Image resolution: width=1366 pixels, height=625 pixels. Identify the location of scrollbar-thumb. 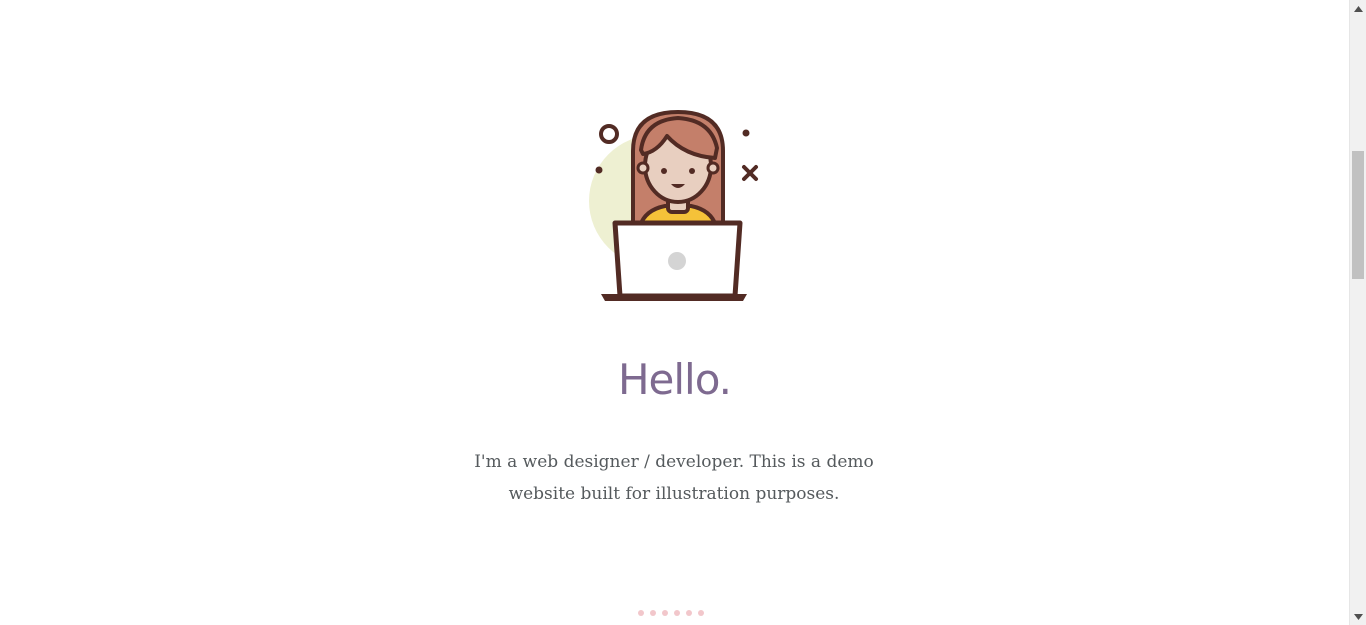
(1358, 215).